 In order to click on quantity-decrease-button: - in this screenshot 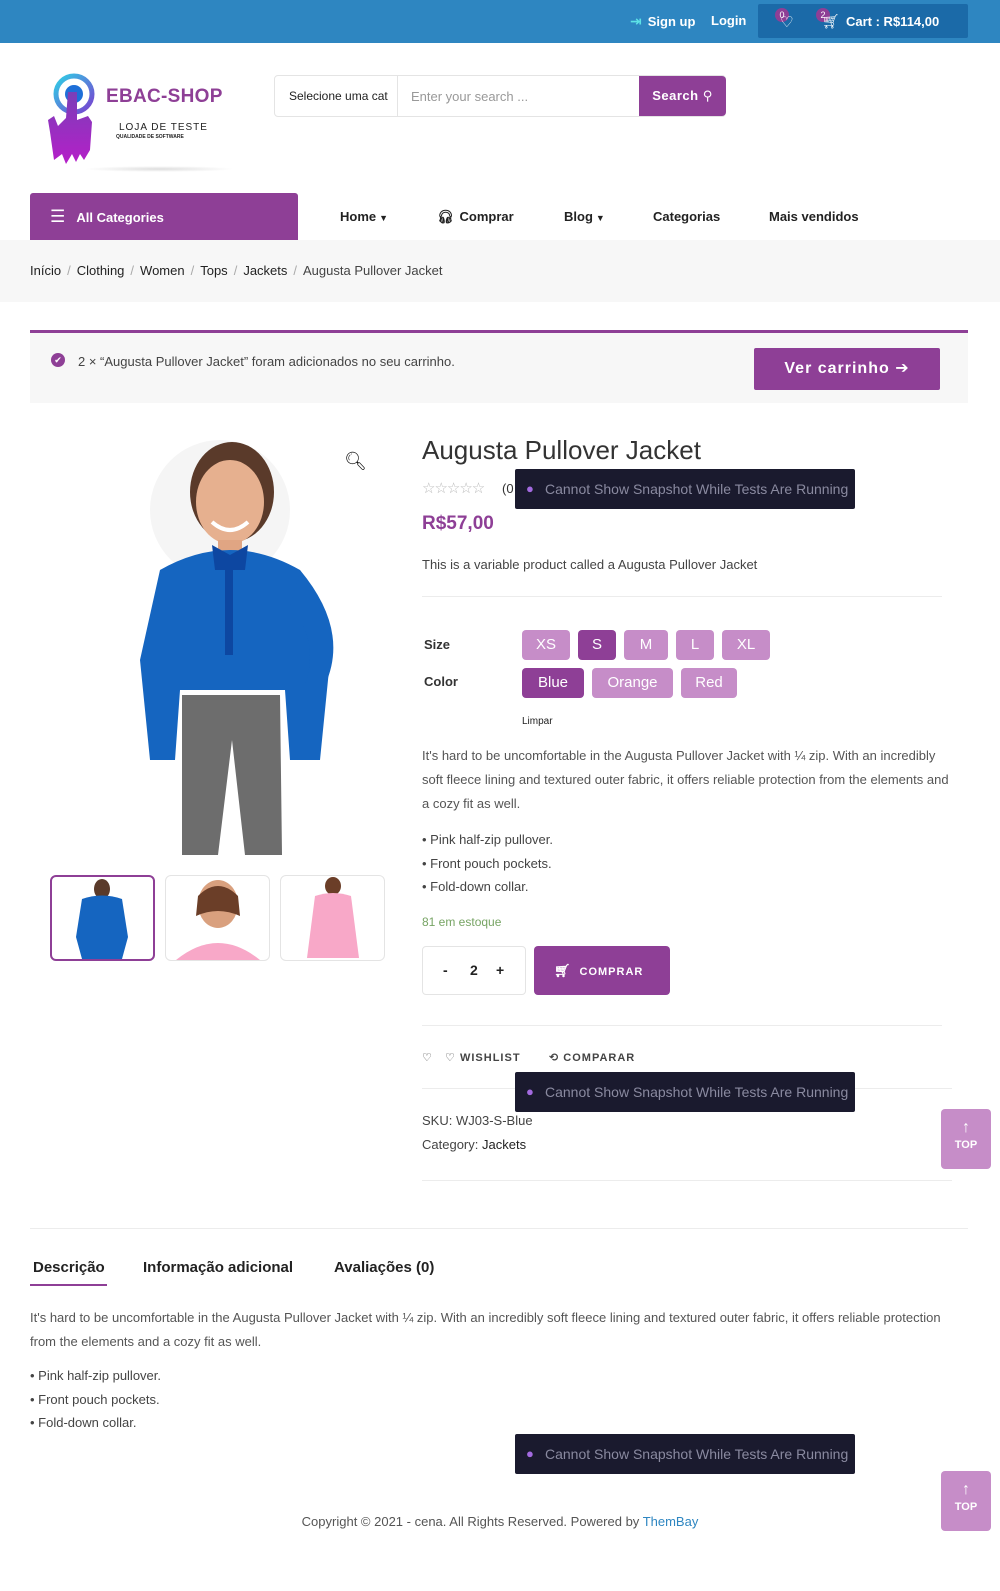, I will do `click(445, 970)`.